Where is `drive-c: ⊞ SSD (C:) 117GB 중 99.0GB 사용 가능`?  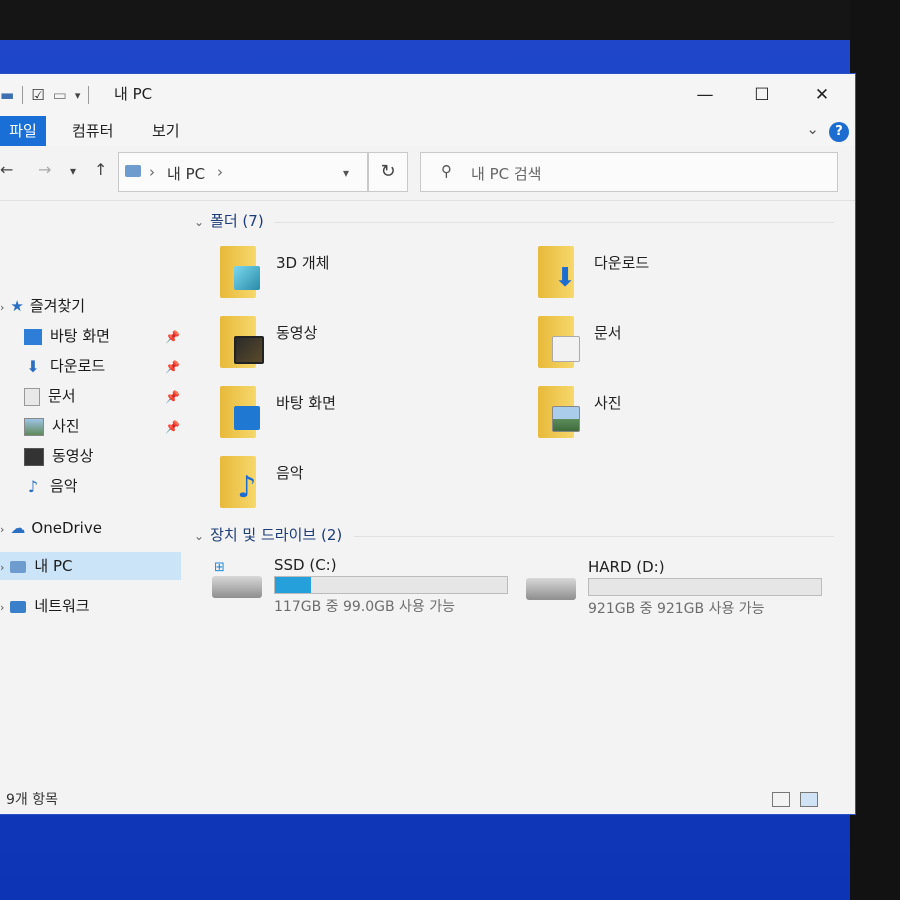
drive-c: ⊞ SSD (C:) 117GB 중 99.0GB 사용 가능 is located at coordinates (362, 588).